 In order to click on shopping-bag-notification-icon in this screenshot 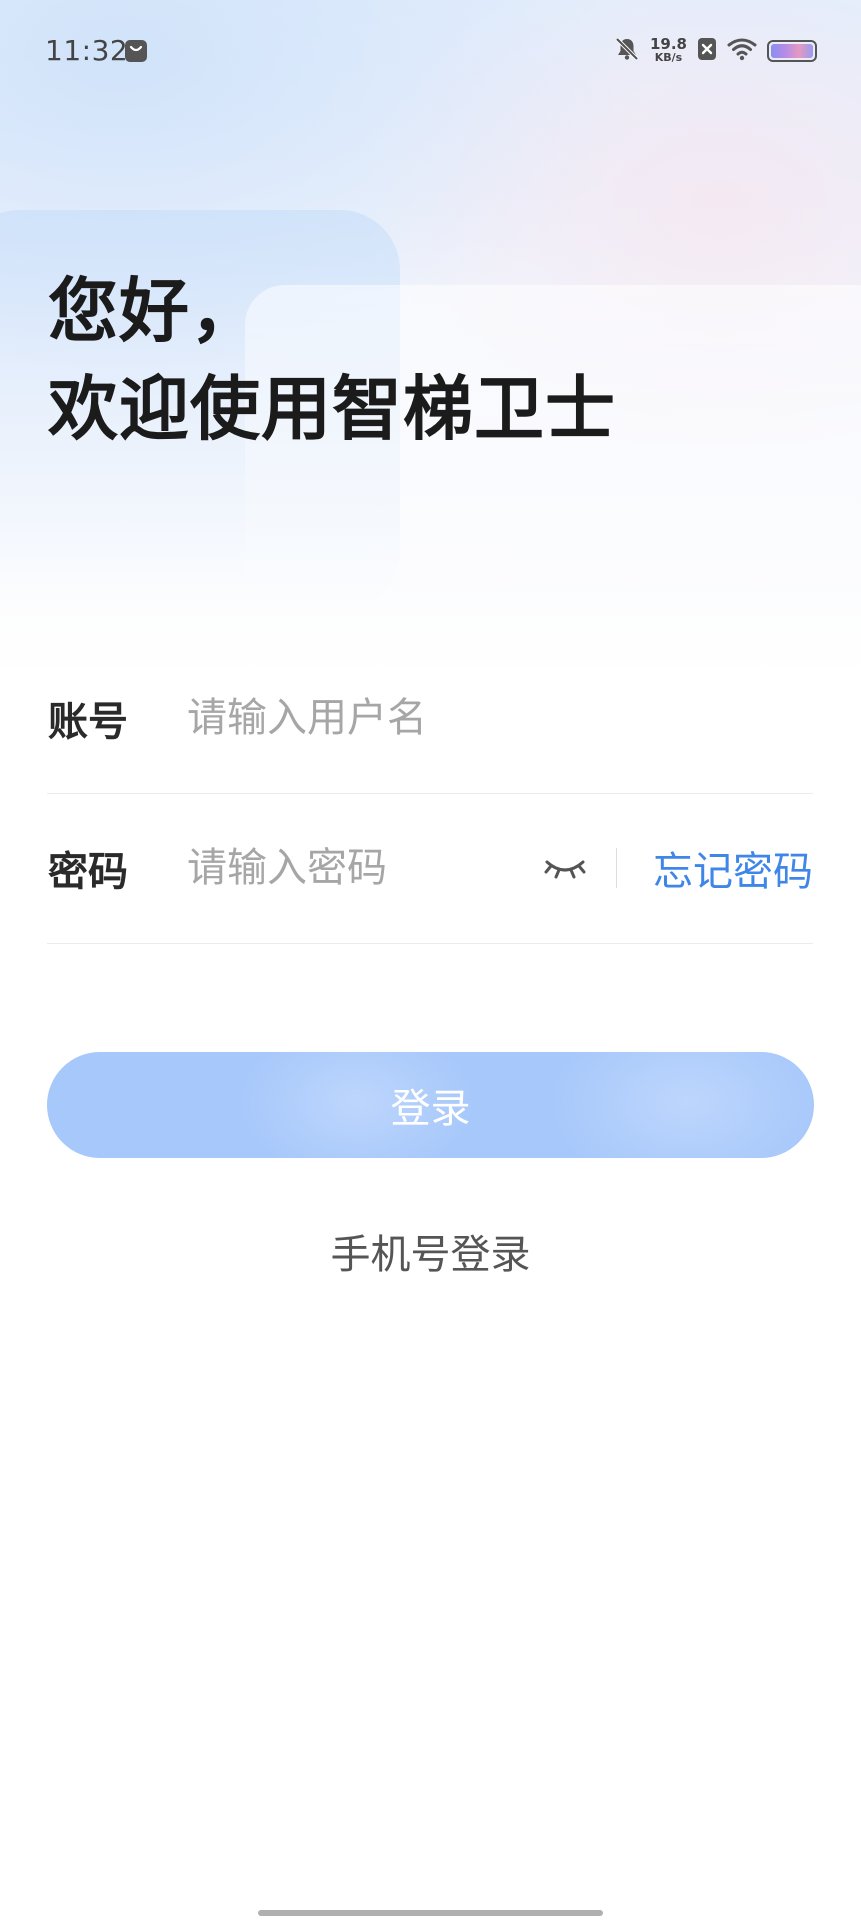, I will do `click(136, 51)`.